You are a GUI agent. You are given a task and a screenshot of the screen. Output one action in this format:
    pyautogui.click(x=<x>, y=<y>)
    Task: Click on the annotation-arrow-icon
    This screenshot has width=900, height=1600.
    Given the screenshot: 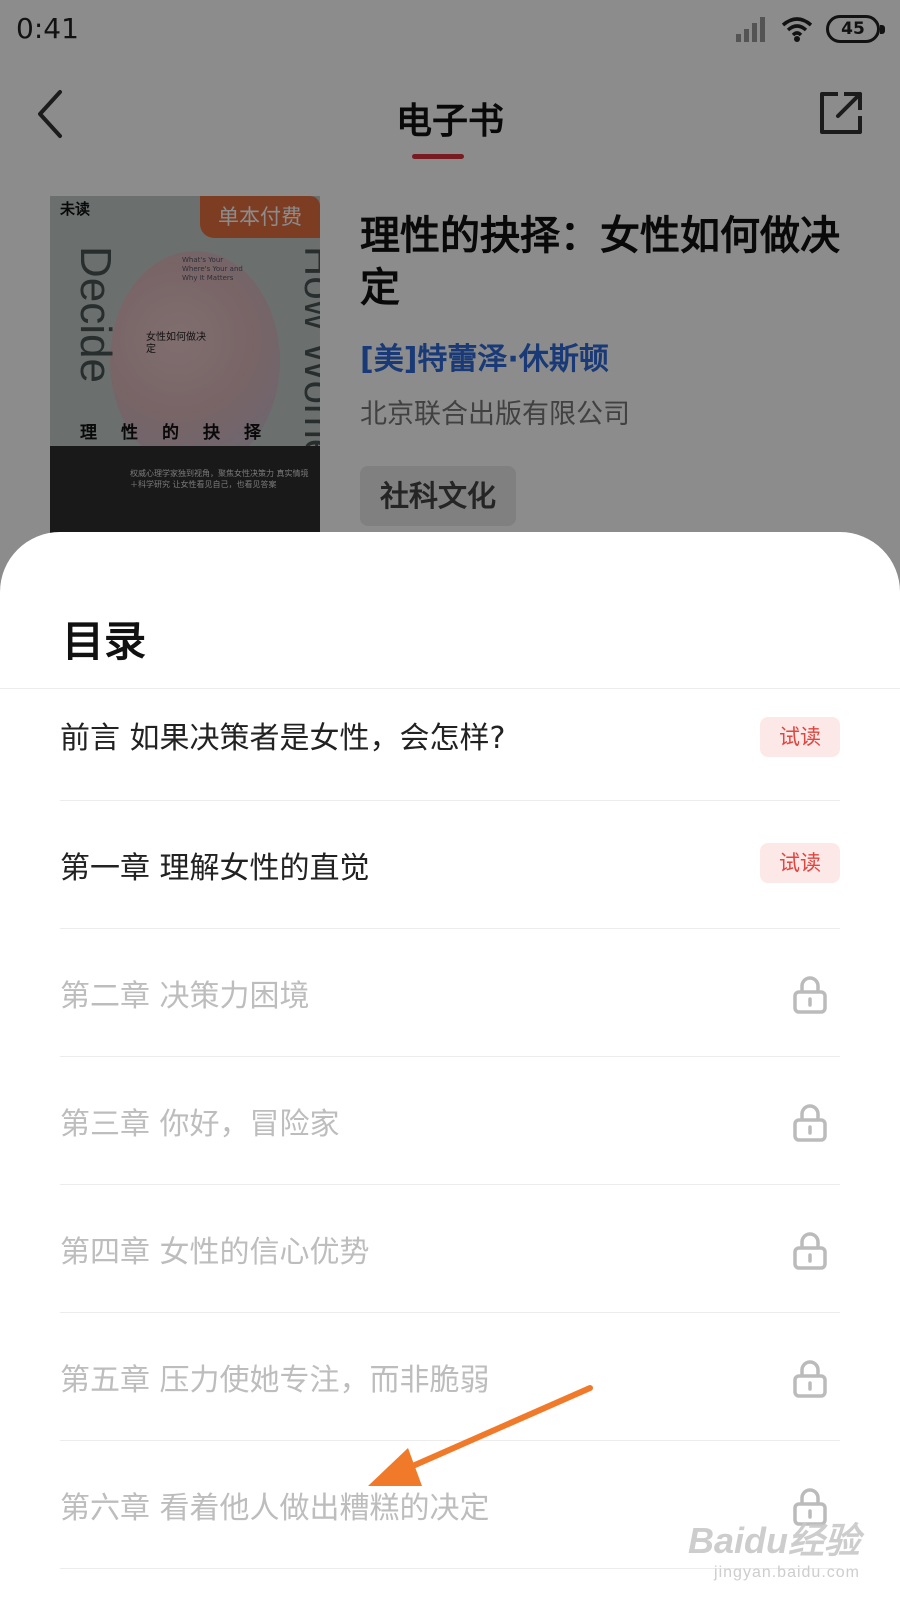 What is the action you would take?
    pyautogui.click(x=480, y=1435)
    